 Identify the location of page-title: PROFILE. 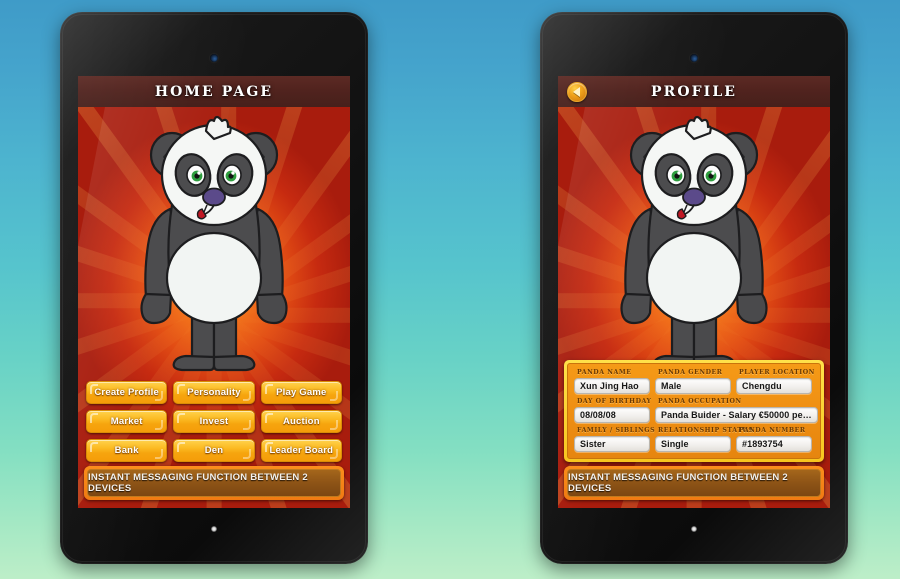
(694, 91).